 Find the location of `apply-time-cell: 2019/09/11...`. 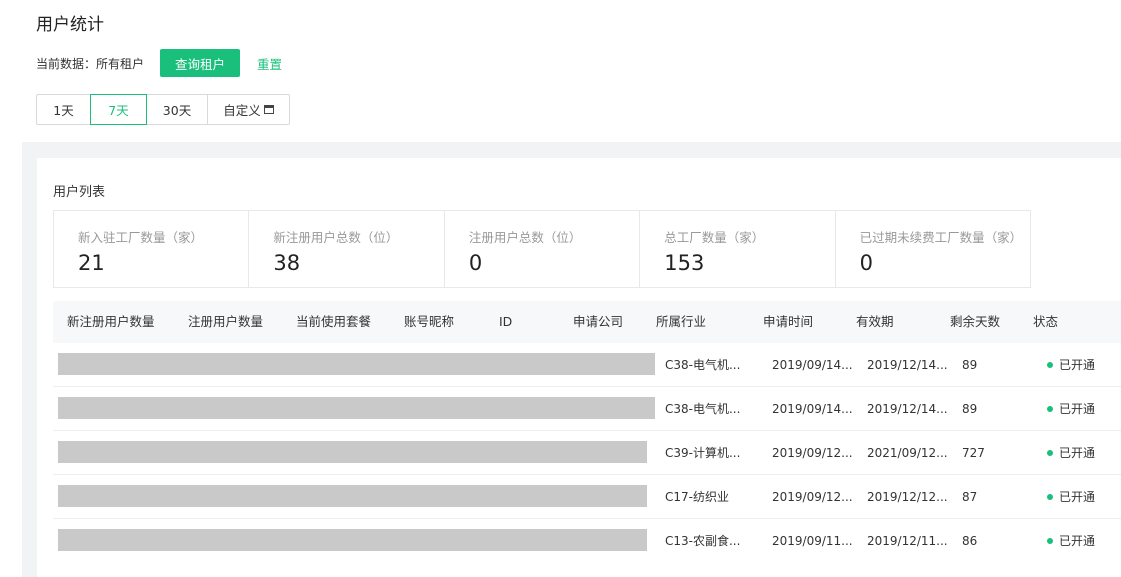

apply-time-cell: 2019/09/11... is located at coordinates (812, 541).